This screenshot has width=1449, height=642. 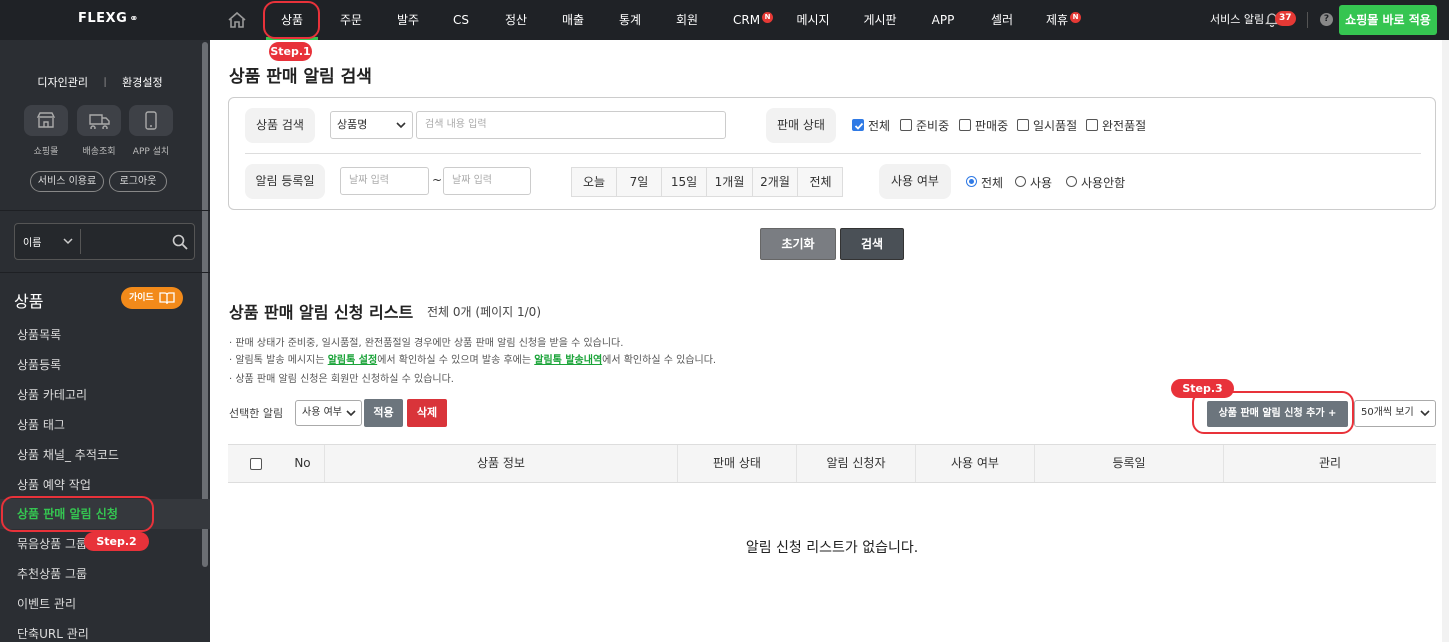 What do you see at coordinates (29, 301) in the screenshot?
I see `sidebar-section-title: 상품` at bounding box center [29, 301].